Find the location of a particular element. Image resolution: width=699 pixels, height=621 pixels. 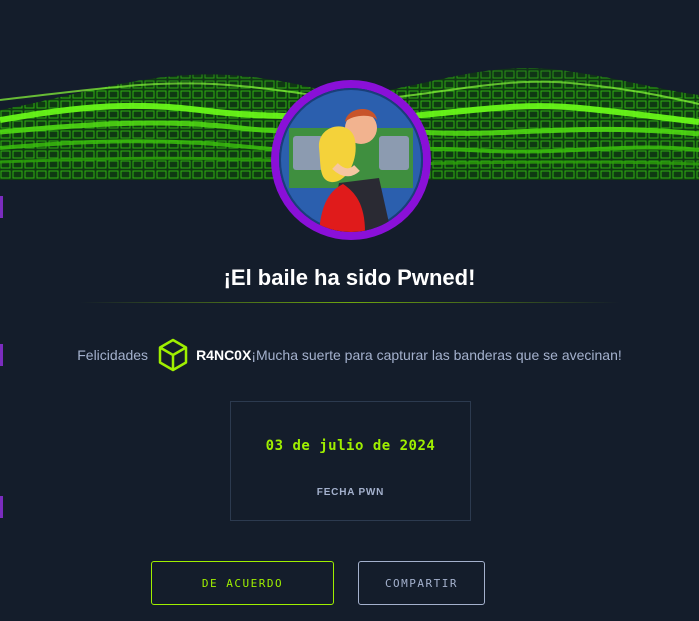

pwn-date-card: 03 de julio de 2024 FECHA PWN is located at coordinates (350, 461).